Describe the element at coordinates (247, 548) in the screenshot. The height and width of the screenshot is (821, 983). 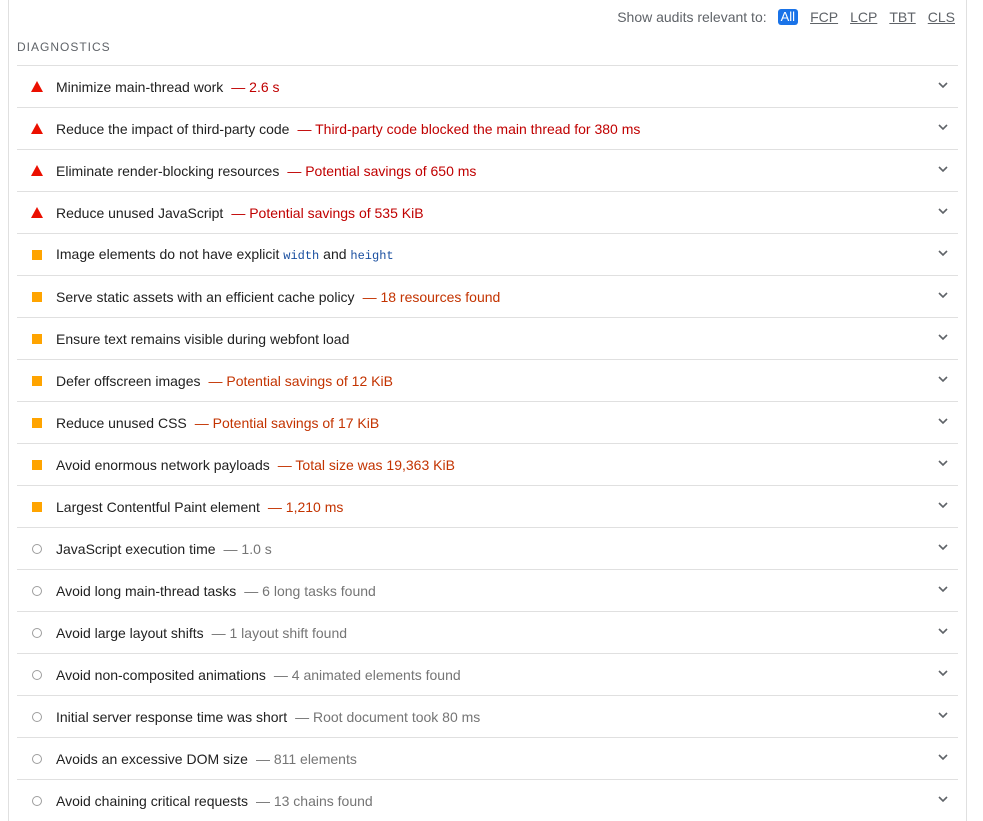
I see `audit-display-value: — 1.0 s` at that location.